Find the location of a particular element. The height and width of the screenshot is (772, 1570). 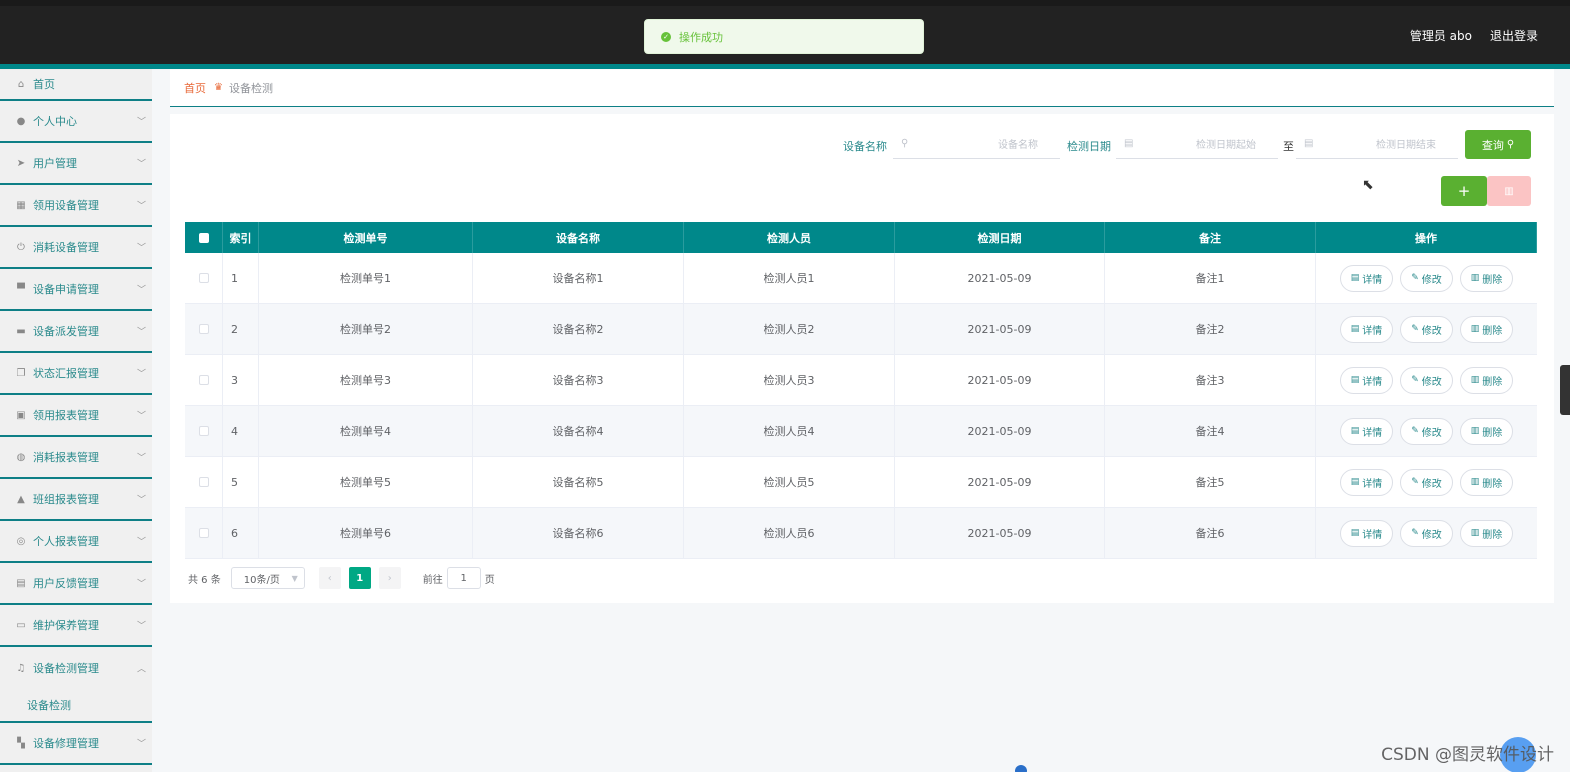

sidebar-item-inspection: ♫ 设备检测管理 ︿ is located at coordinates (76, 668).